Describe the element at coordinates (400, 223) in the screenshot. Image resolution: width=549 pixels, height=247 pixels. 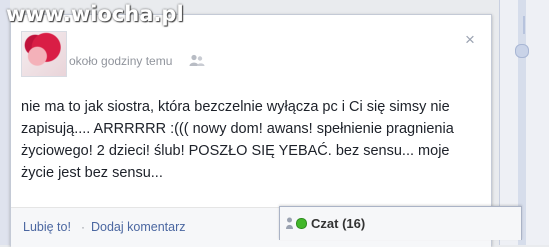
I see `chat-bar: Czat (16)` at that location.